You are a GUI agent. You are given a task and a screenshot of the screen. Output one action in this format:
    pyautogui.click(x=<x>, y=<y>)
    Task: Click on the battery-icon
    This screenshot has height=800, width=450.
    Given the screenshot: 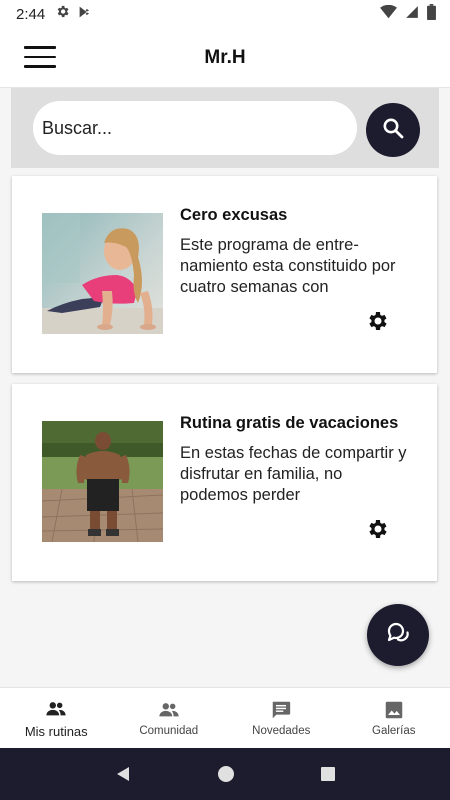 What is the action you would take?
    pyautogui.click(x=431, y=14)
    